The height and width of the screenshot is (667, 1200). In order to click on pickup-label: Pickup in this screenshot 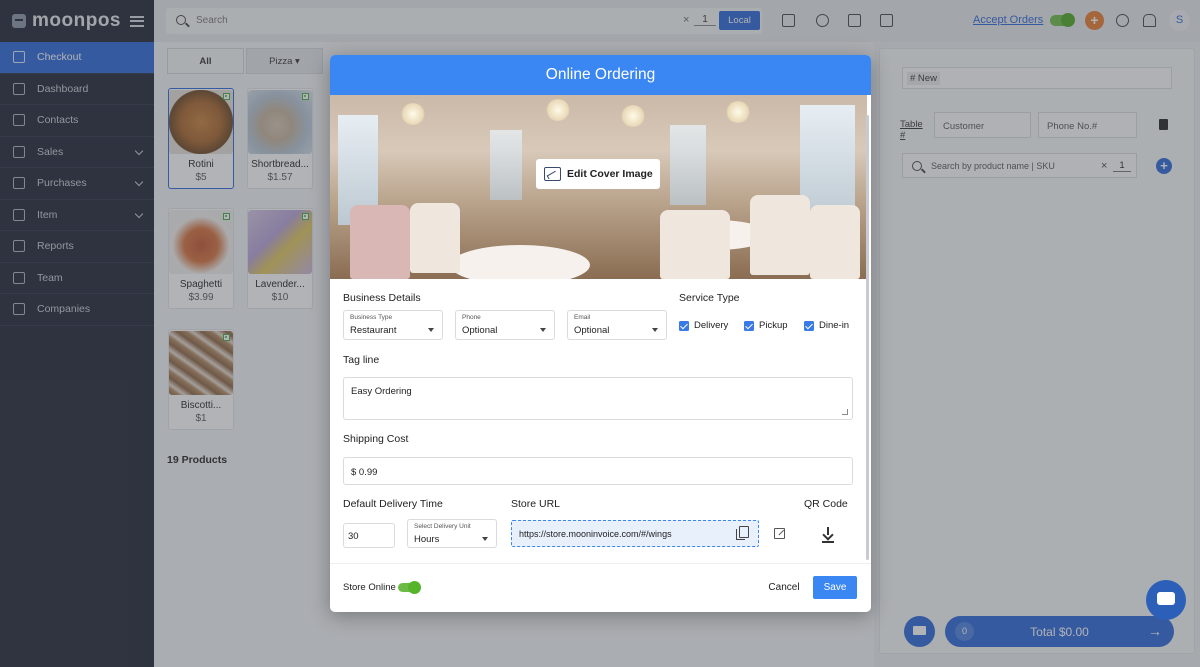, I will do `click(773, 325)`.